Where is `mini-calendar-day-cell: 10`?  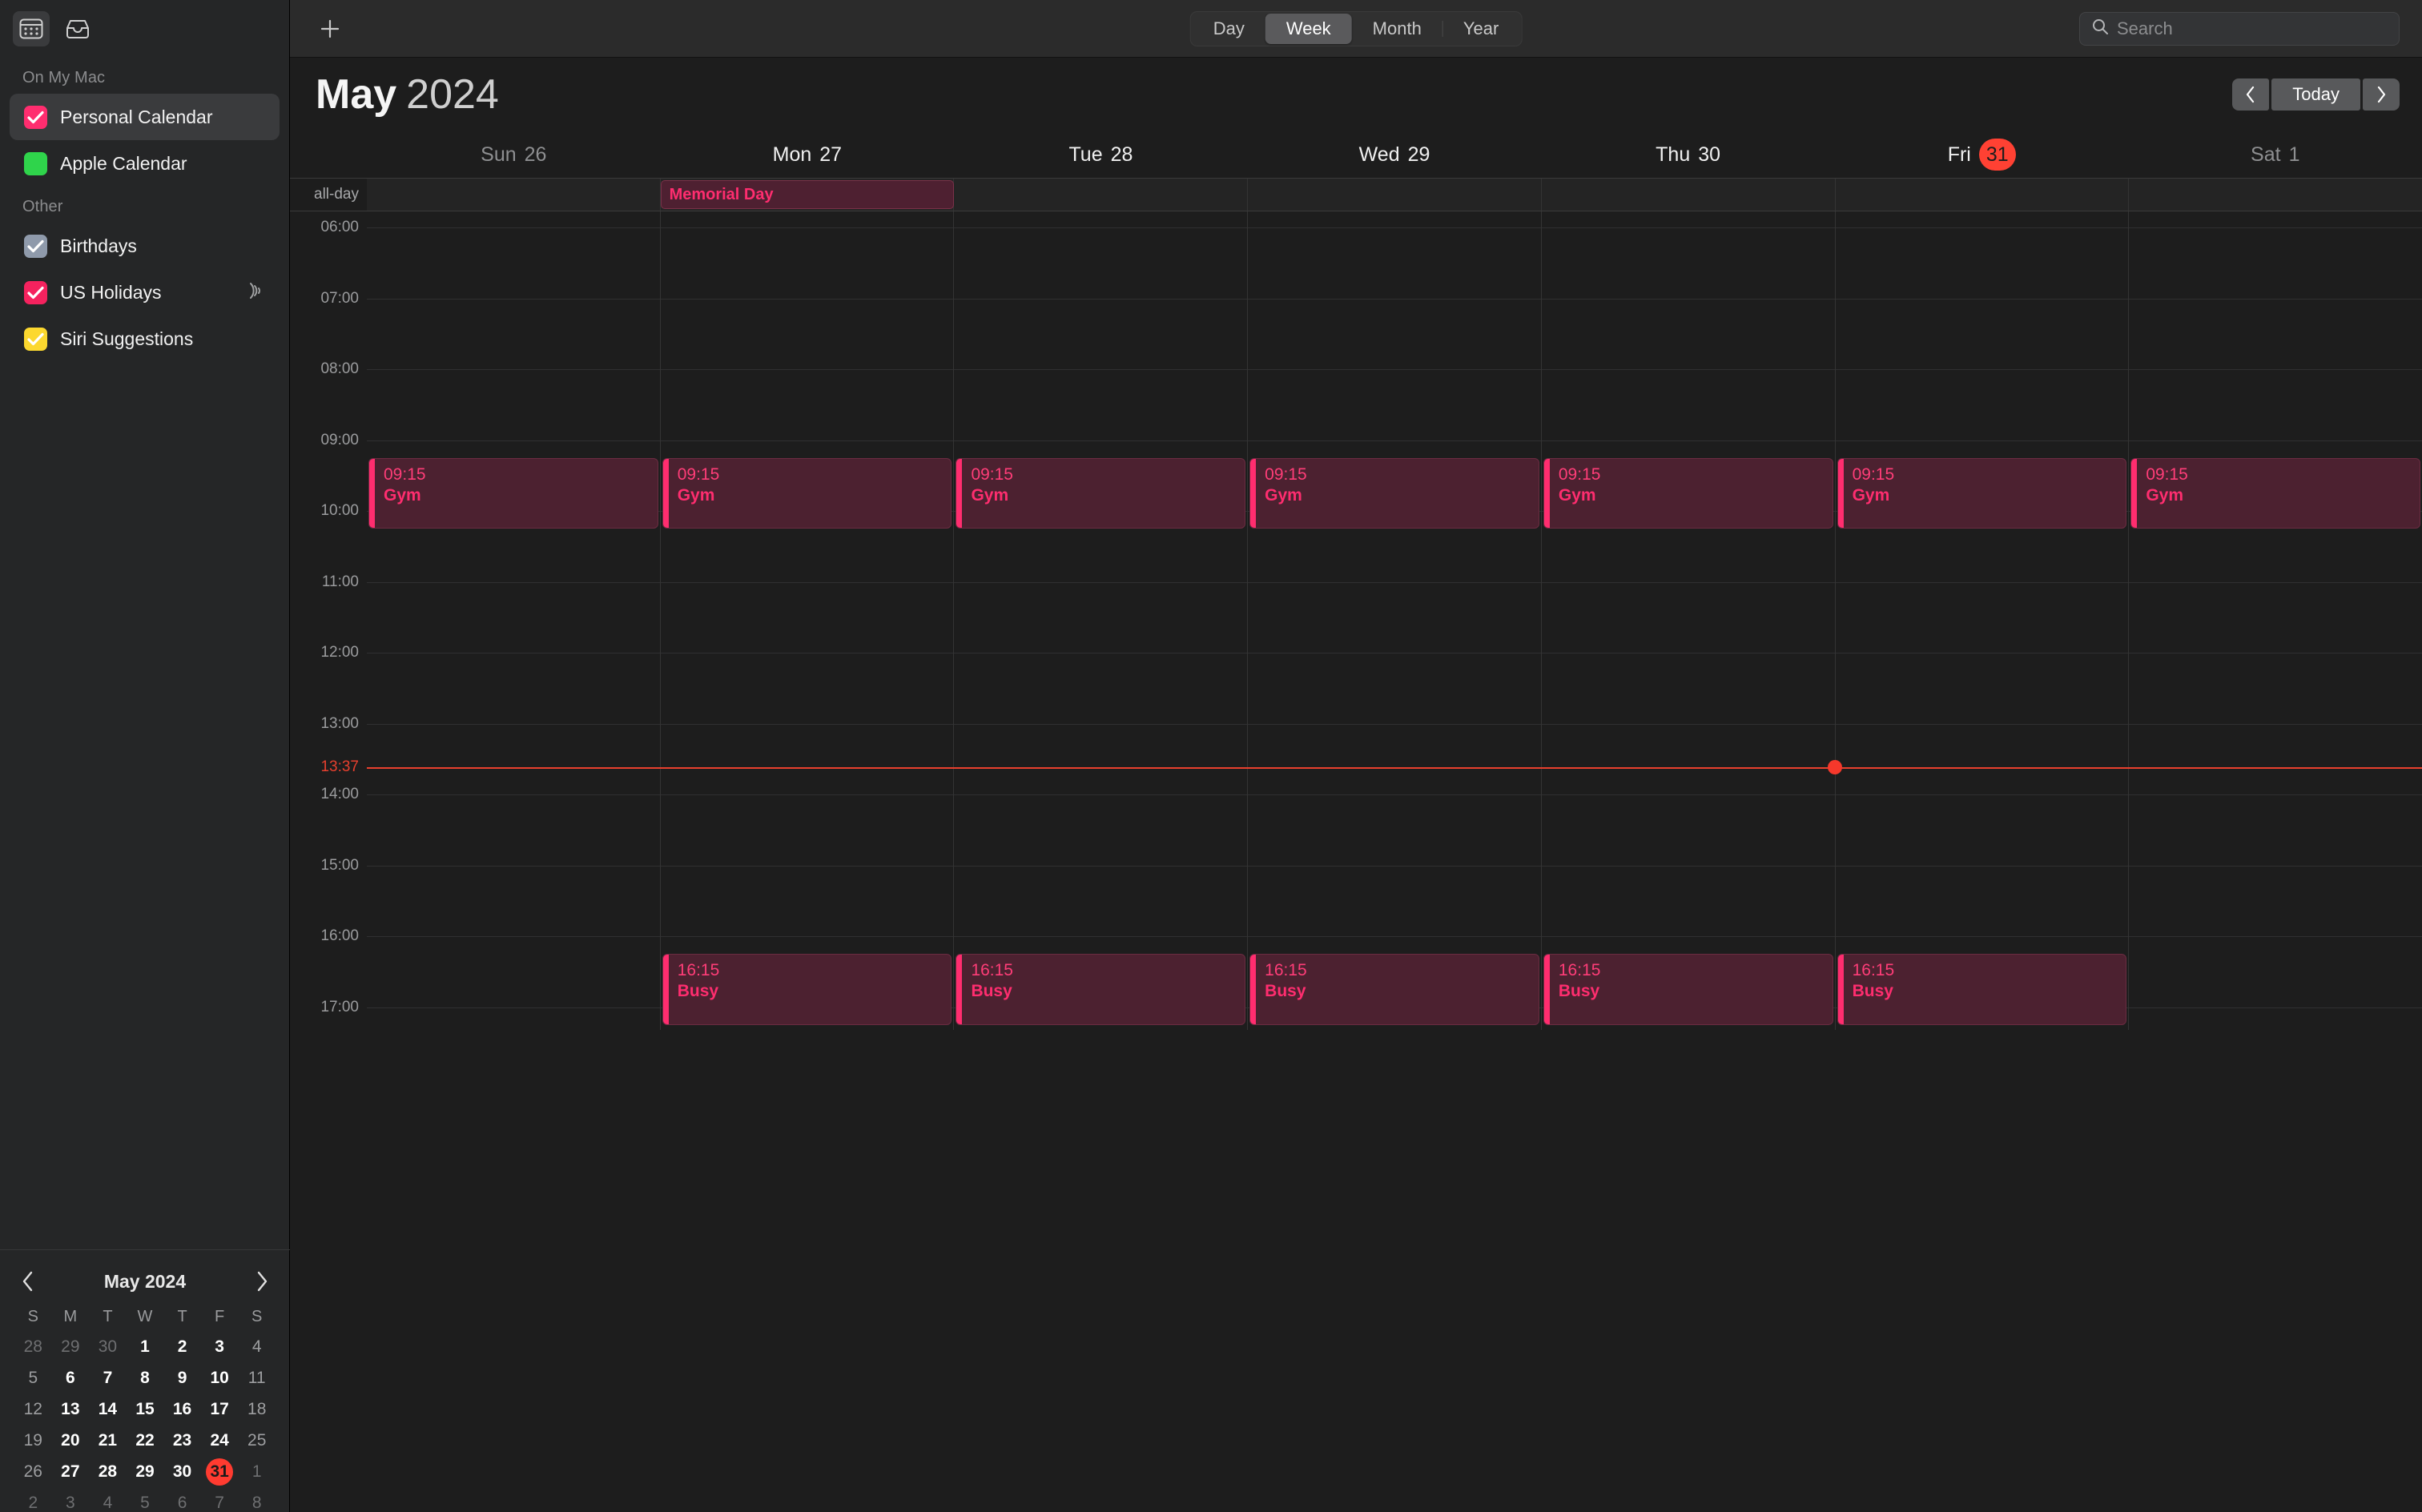
mini-calendar-day-cell: 10 is located at coordinates (220, 1378).